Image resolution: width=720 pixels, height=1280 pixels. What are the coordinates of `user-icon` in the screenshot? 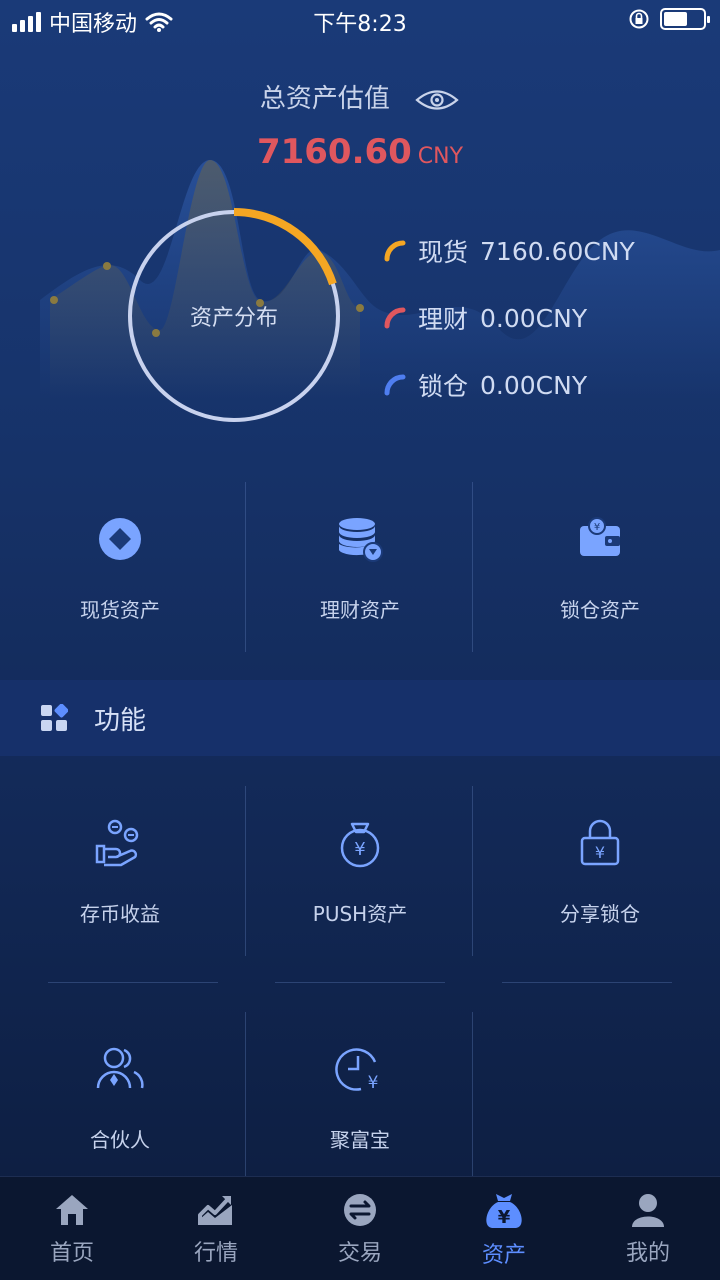 It's located at (648, 1210).